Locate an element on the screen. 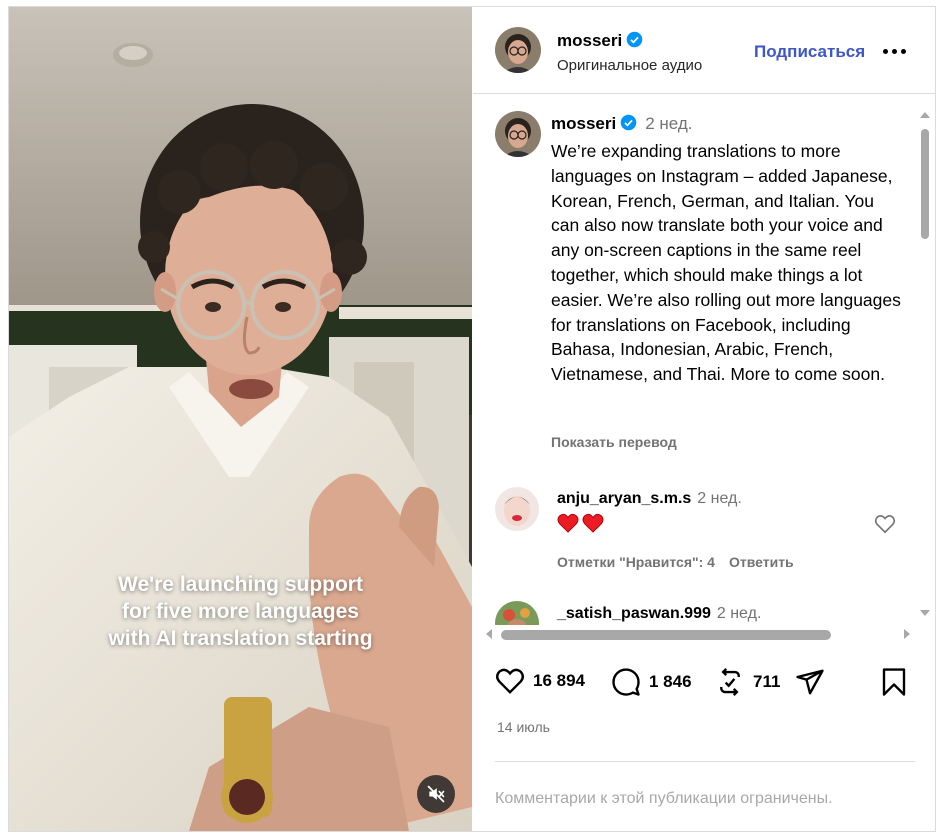 This screenshot has height=840, width=944. caption-line: with AI translation starting is located at coordinates (240, 638).